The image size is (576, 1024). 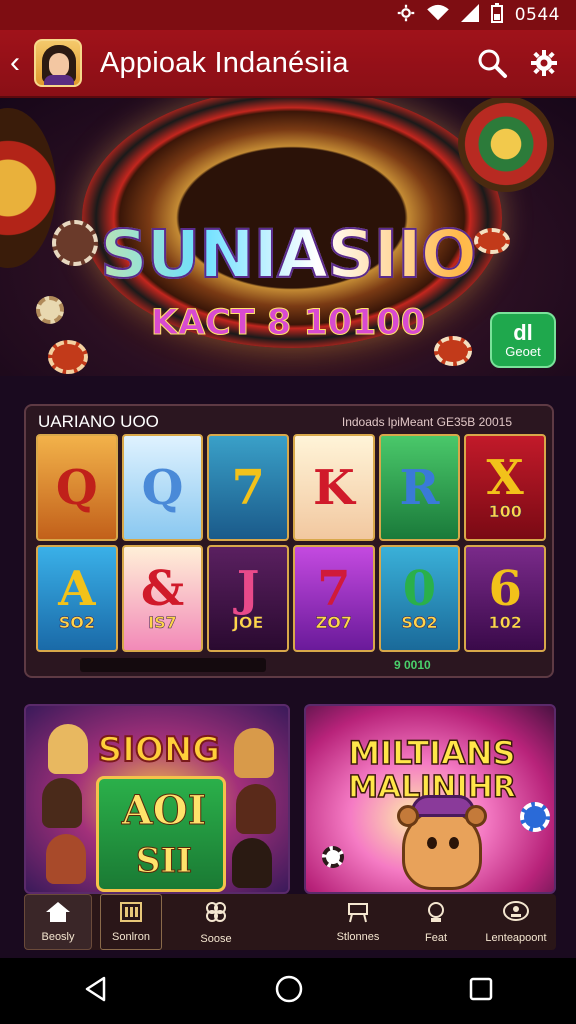 I want to click on reel-cell: J JOE, so click(x=248, y=598).